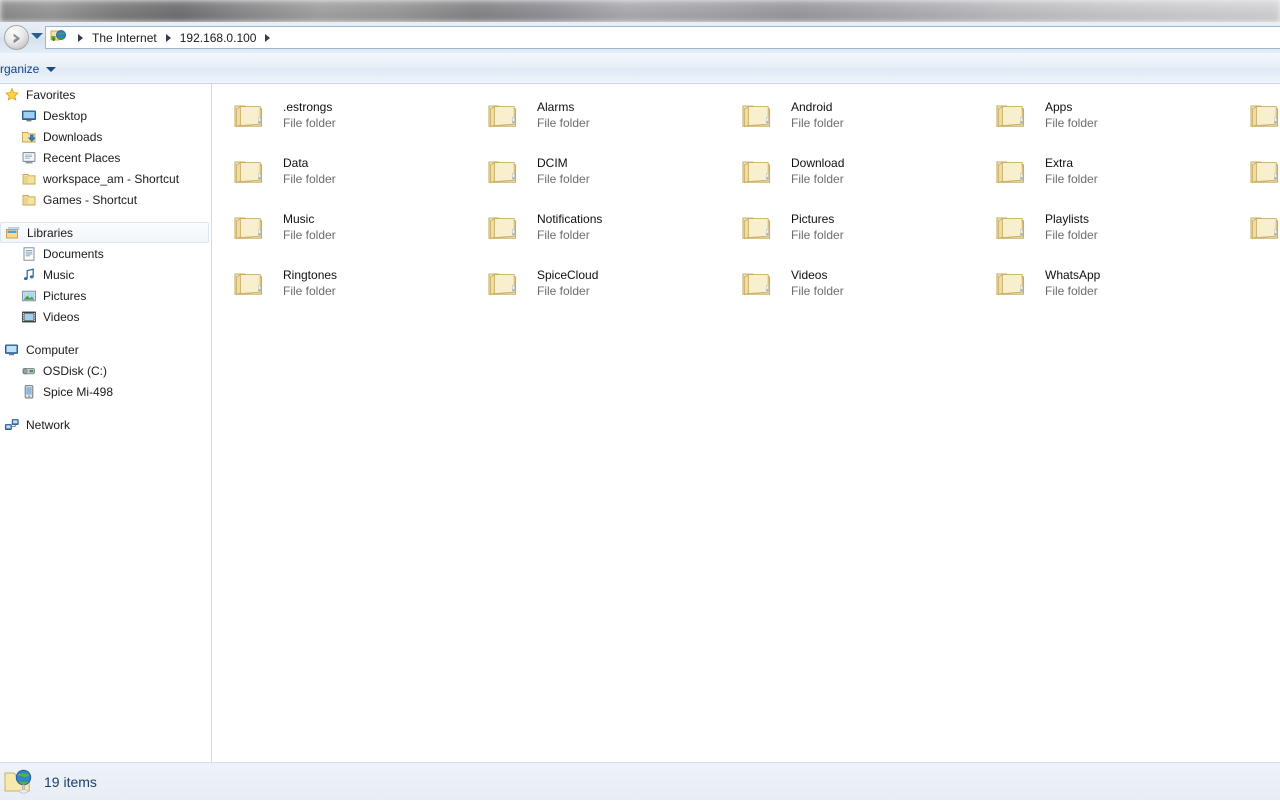 Image resolution: width=1280 pixels, height=801 pixels. I want to click on file-name: DCIM, so click(552, 163).